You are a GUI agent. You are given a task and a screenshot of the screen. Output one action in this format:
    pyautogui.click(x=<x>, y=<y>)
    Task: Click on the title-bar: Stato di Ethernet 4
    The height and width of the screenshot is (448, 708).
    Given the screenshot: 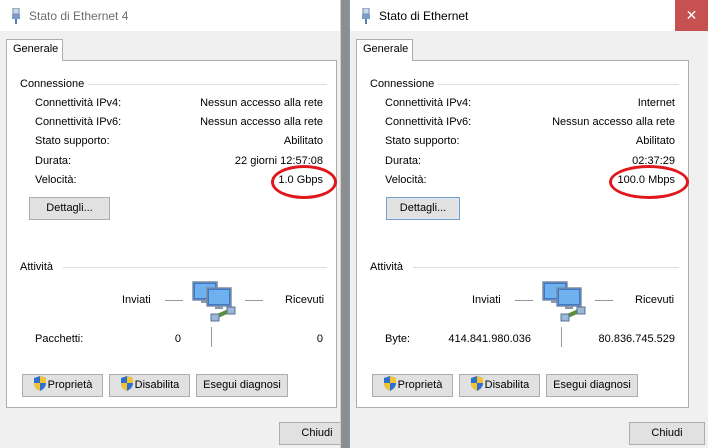 What is the action you would take?
    pyautogui.click(x=170, y=15)
    